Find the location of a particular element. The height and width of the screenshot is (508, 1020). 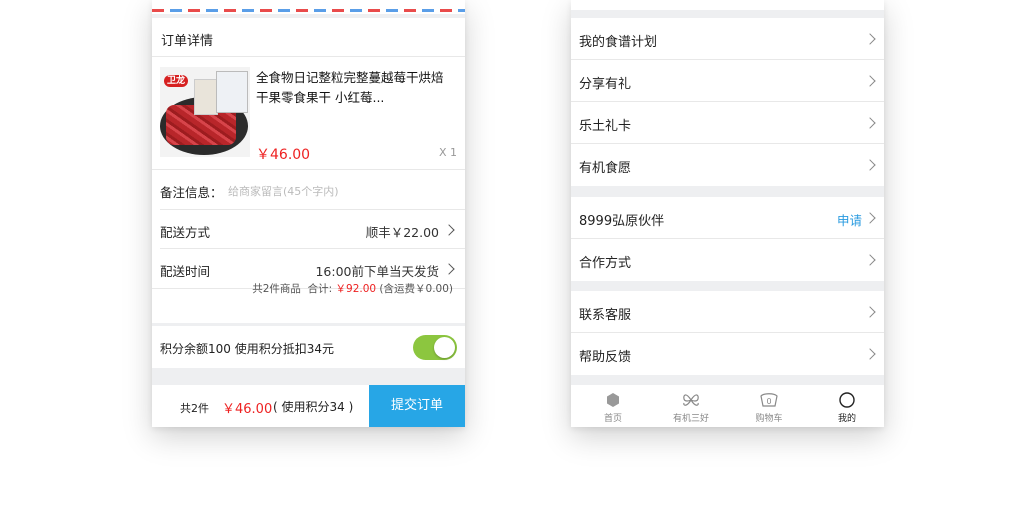

menu-item-label: 帮助反馈 is located at coordinates (605, 357).